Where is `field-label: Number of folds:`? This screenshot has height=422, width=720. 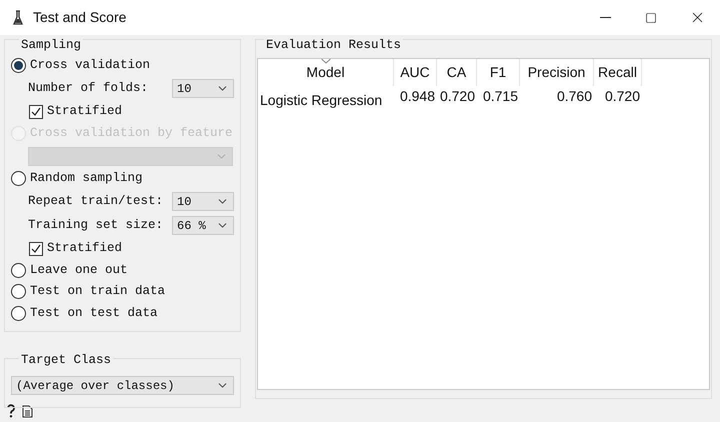 field-label: Number of folds: is located at coordinates (88, 89).